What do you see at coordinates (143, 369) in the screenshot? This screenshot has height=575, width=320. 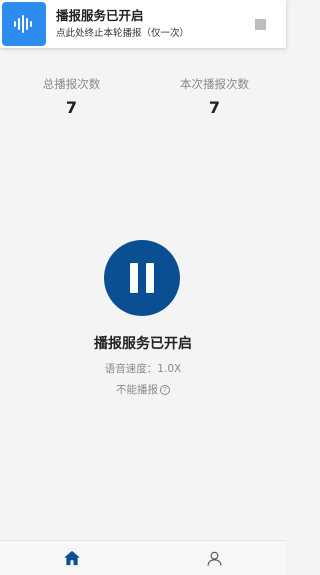 I see `voice-speed: 语音速度：1.0X` at bounding box center [143, 369].